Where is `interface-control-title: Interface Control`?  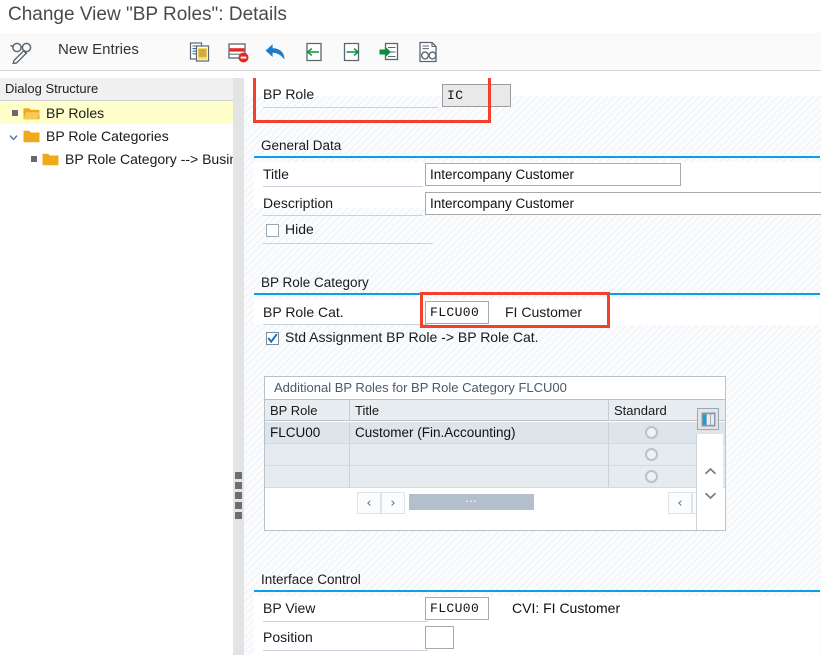
interface-control-title: Interface Control is located at coordinates (311, 579).